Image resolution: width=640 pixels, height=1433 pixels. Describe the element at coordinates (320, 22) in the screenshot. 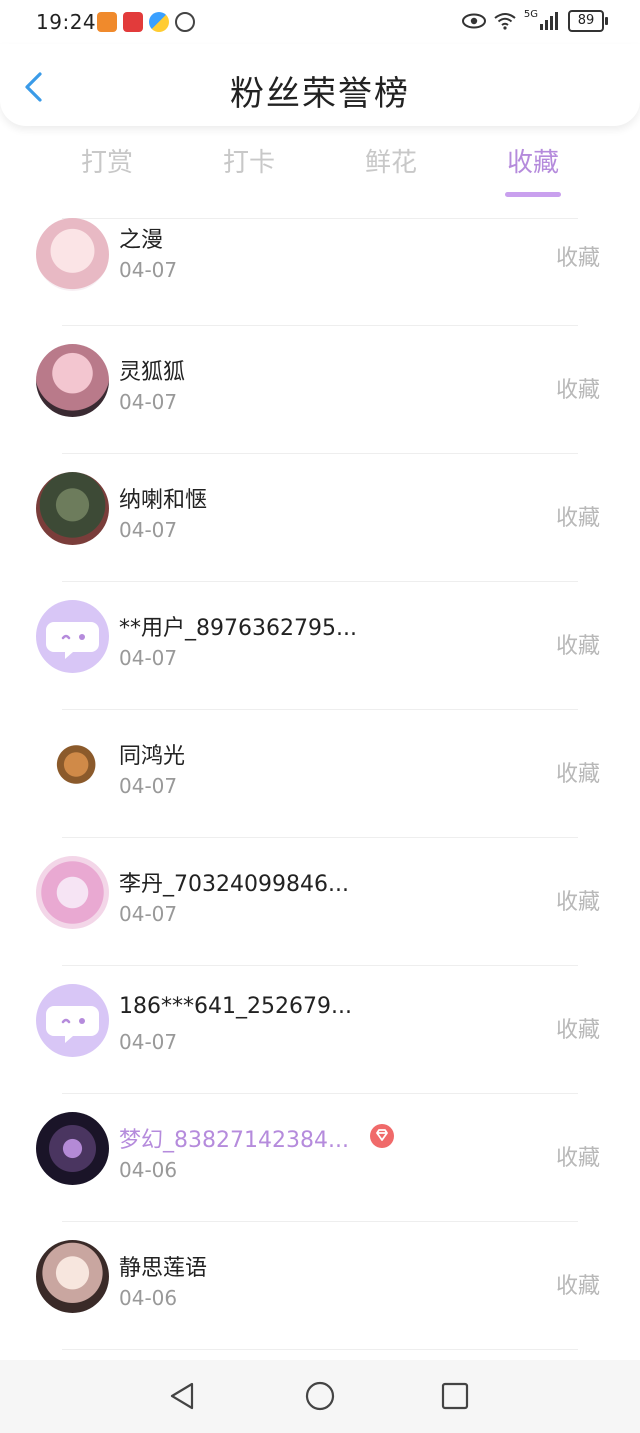

I see `status-bar: 19:24 5G 89` at that location.